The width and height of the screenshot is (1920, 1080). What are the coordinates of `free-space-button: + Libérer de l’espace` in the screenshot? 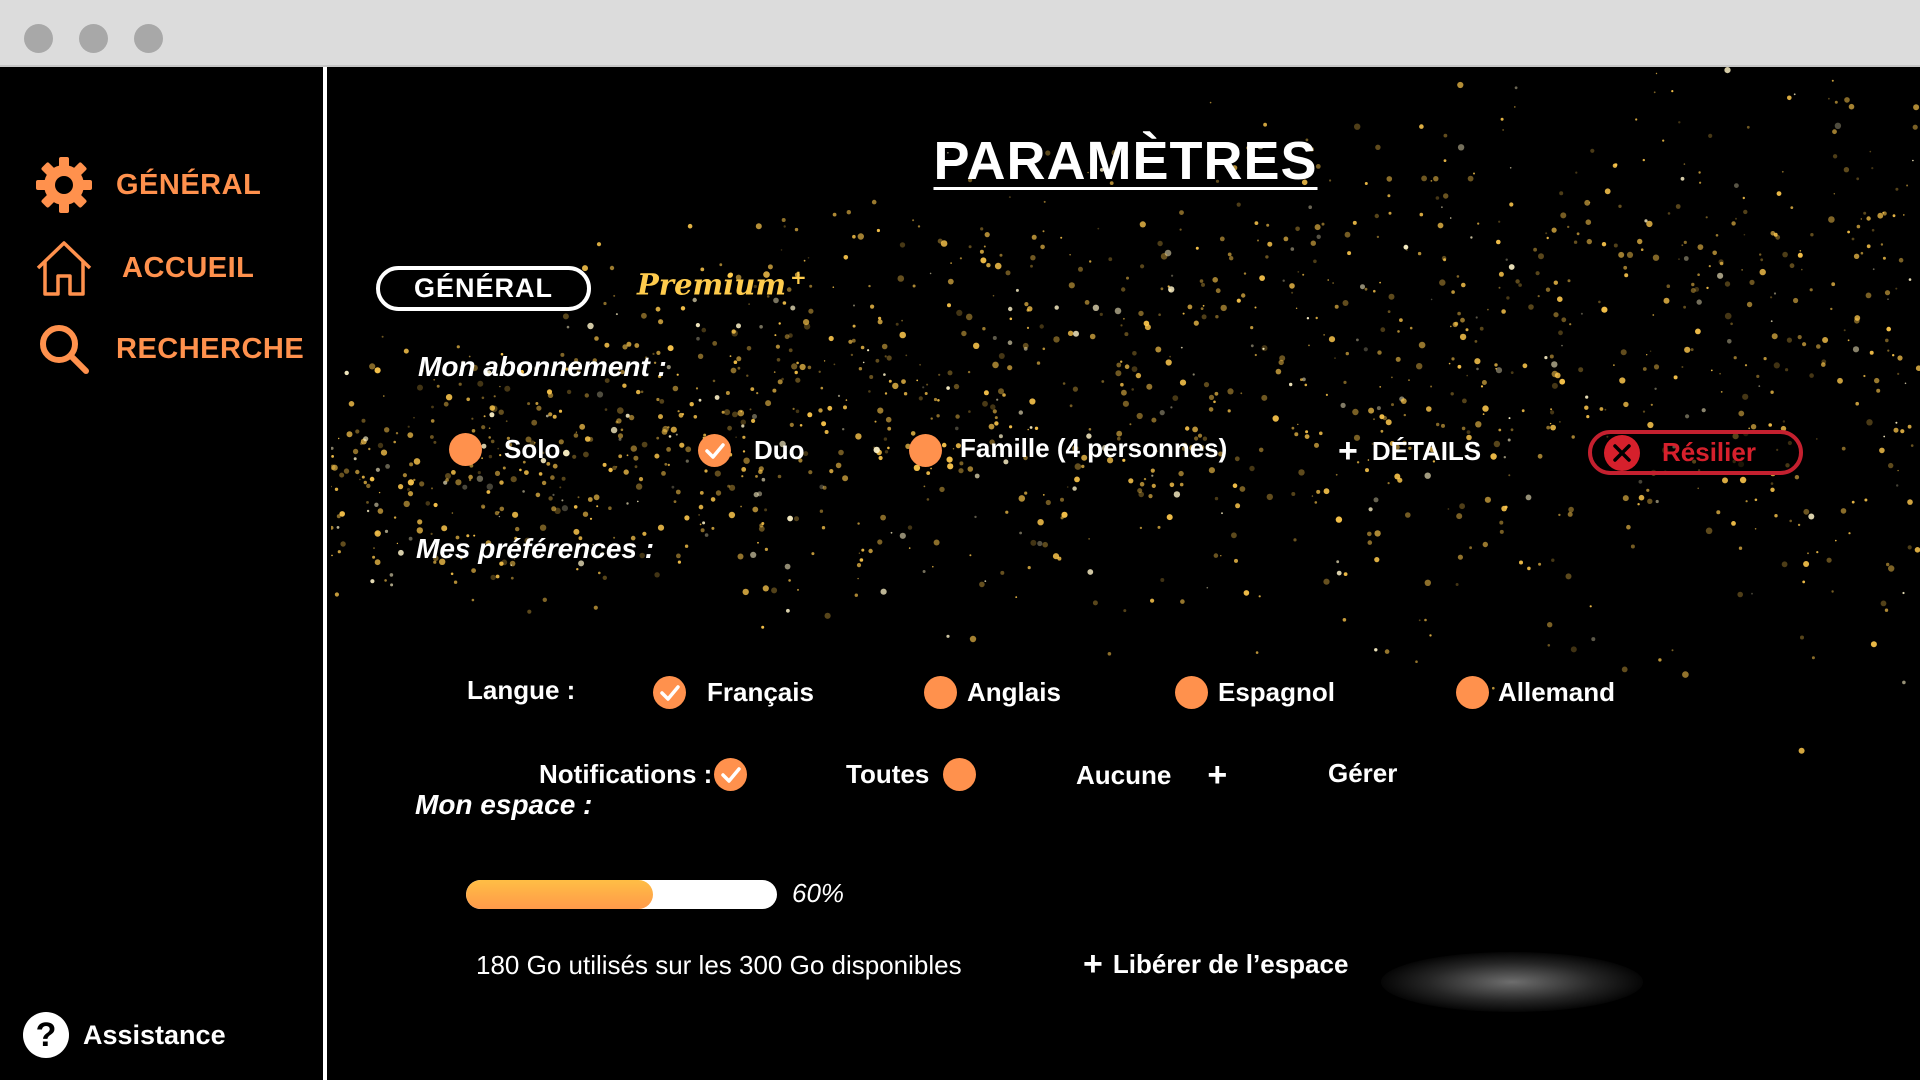 It's located at (1215, 964).